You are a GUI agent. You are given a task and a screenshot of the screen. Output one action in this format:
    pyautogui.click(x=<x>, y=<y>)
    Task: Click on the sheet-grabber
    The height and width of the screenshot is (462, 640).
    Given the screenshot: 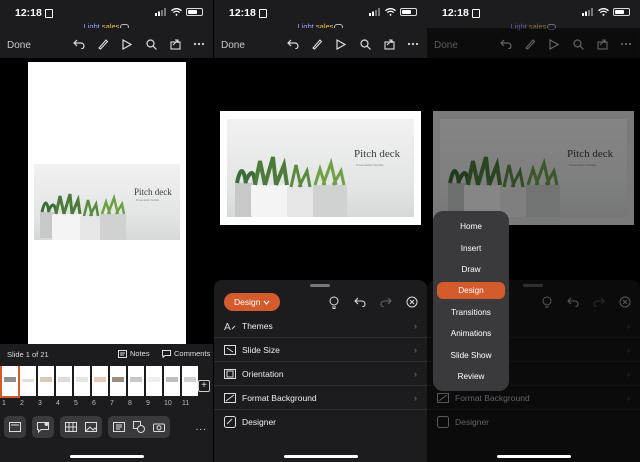 What is the action you would take?
    pyautogui.click(x=320, y=285)
    